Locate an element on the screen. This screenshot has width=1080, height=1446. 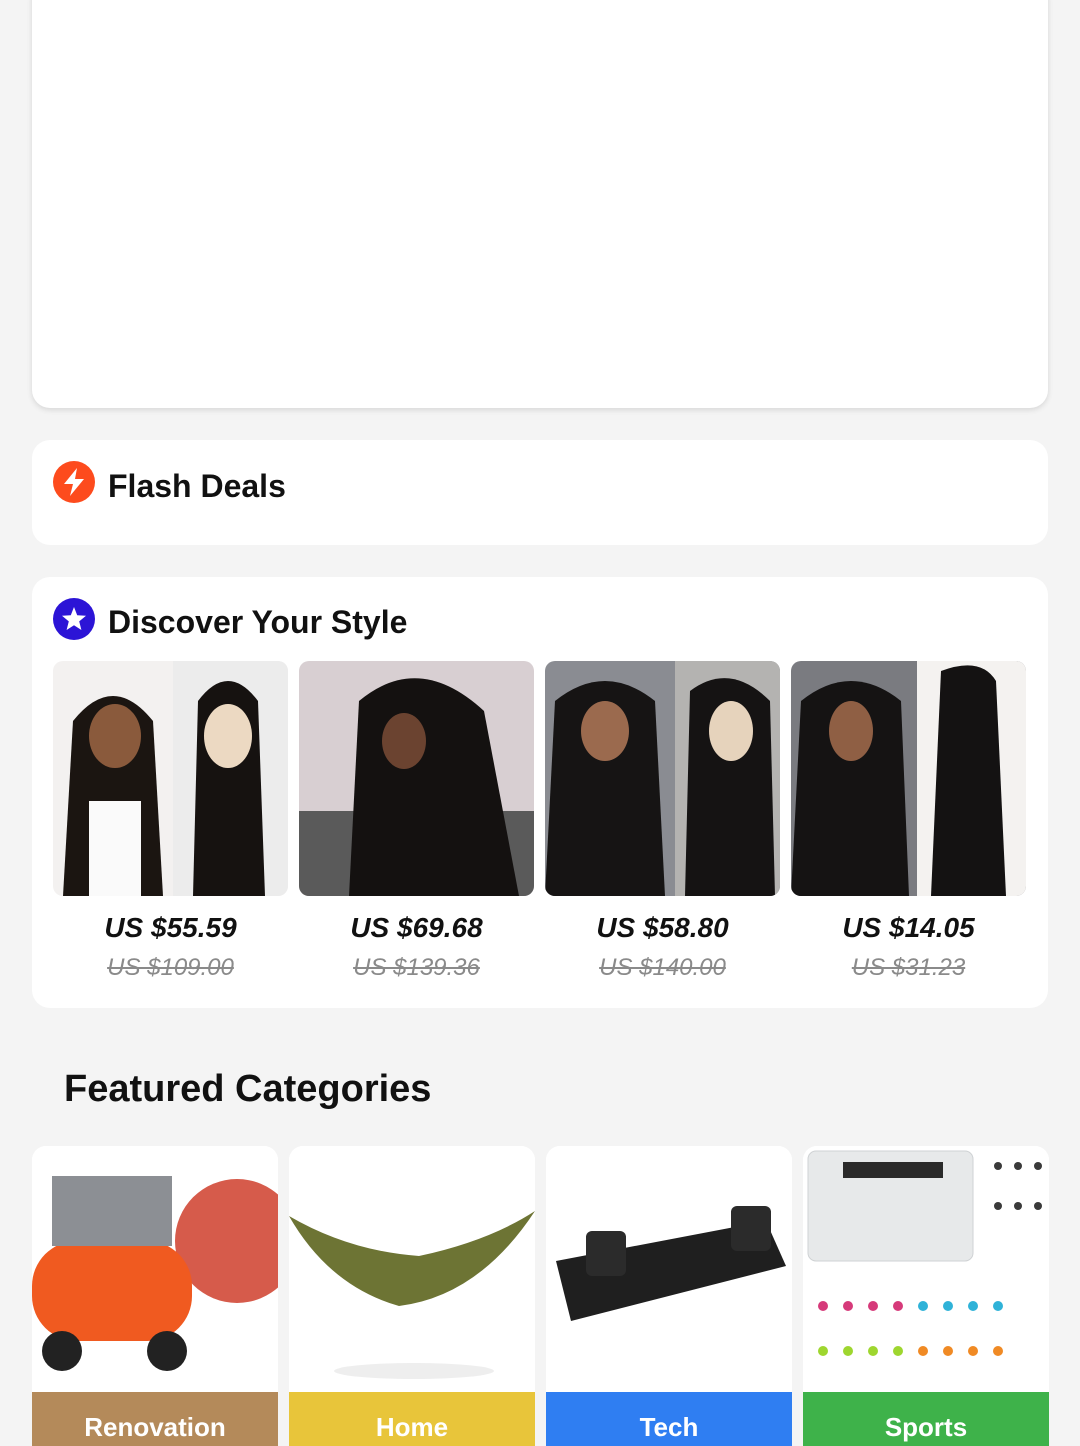
product-card: US $58.80 US $140.00 is located at coordinates (662, 821).